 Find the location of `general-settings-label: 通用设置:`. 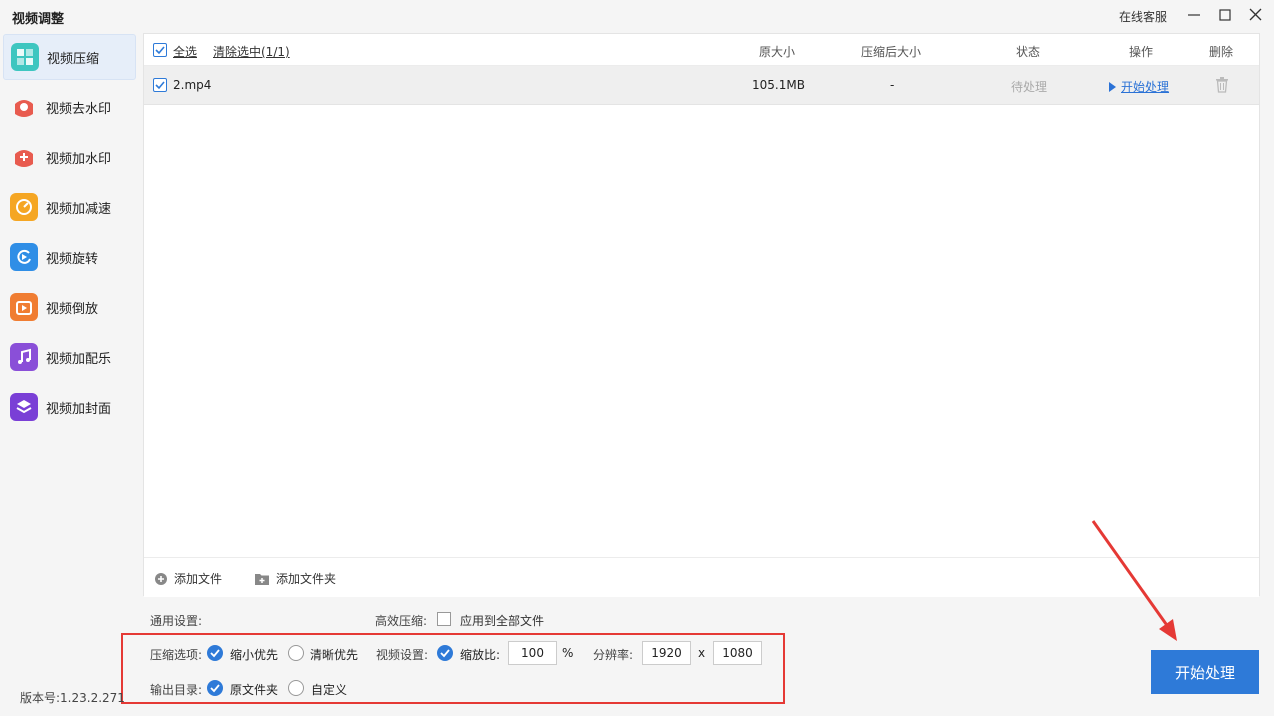

general-settings-label: 通用设置: is located at coordinates (176, 621).